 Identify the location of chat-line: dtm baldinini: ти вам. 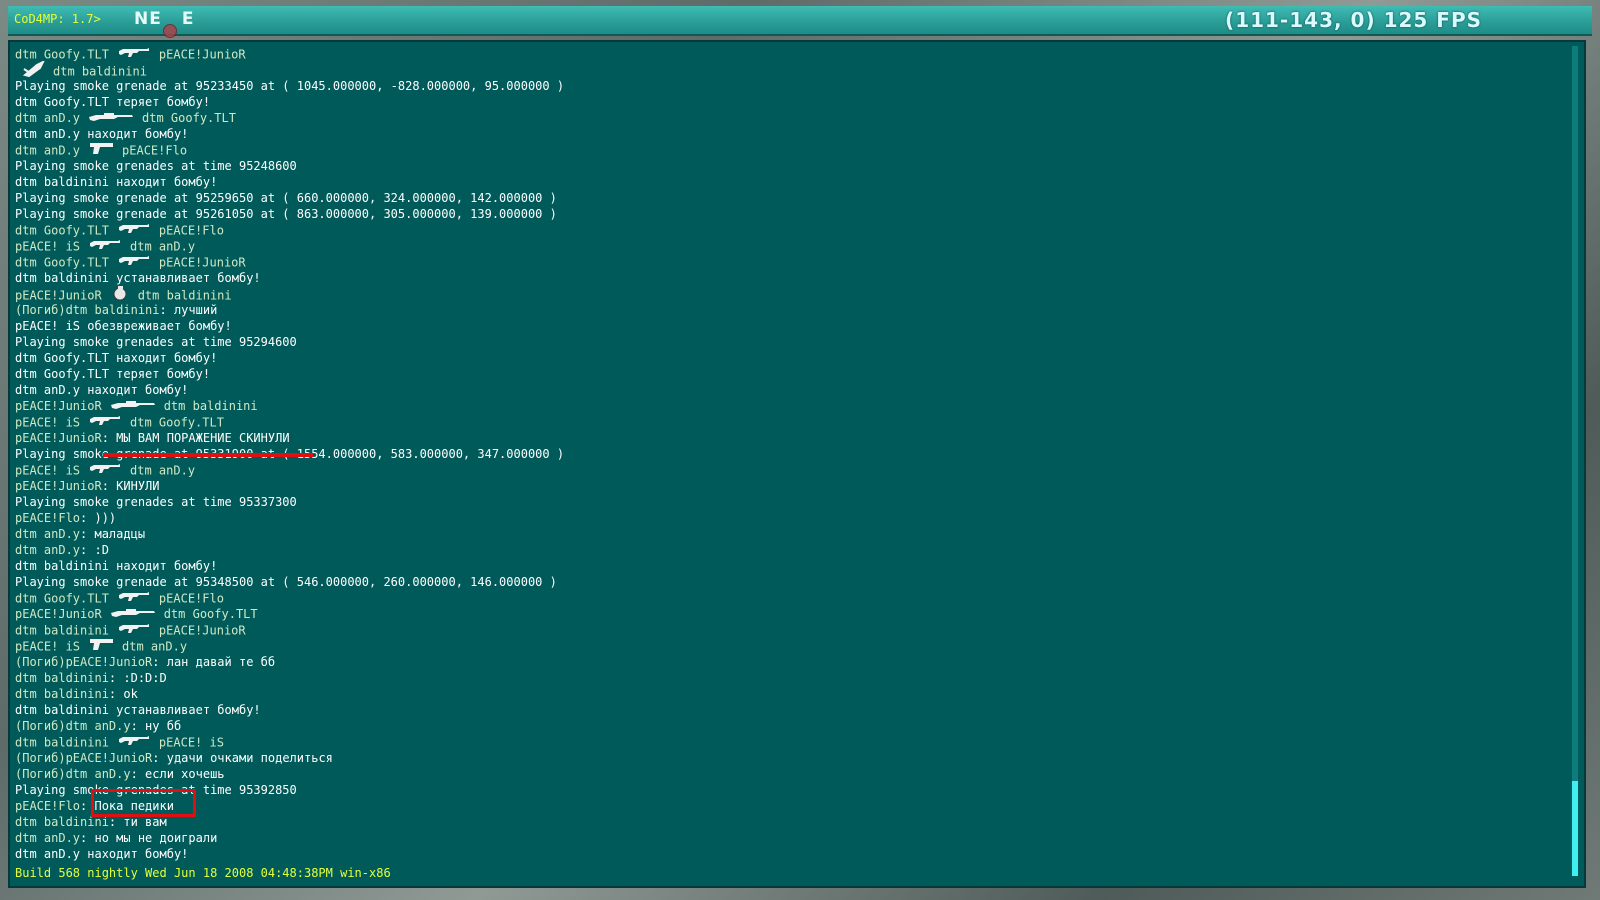
(780, 822).